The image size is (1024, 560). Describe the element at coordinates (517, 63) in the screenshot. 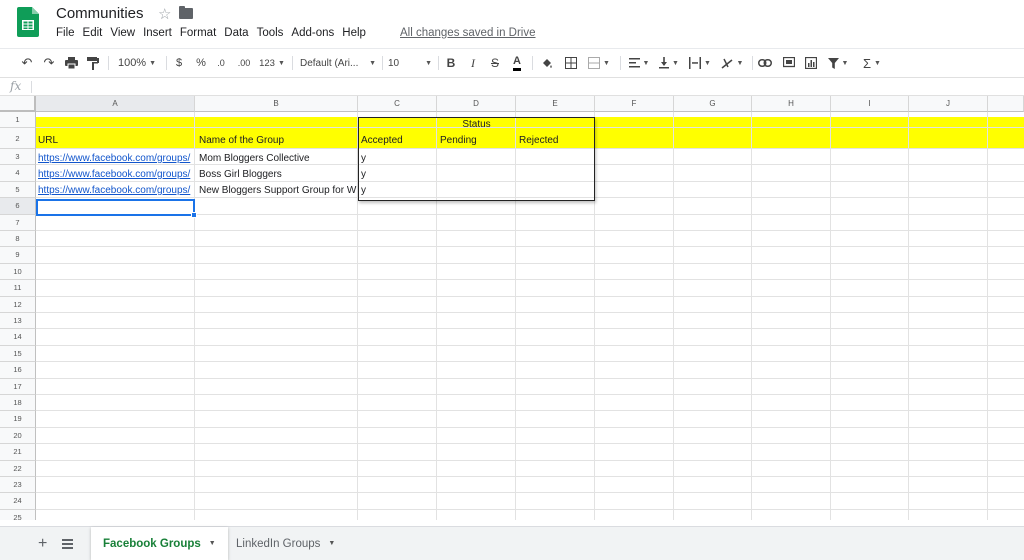

I see `text-color-button: A` at that location.